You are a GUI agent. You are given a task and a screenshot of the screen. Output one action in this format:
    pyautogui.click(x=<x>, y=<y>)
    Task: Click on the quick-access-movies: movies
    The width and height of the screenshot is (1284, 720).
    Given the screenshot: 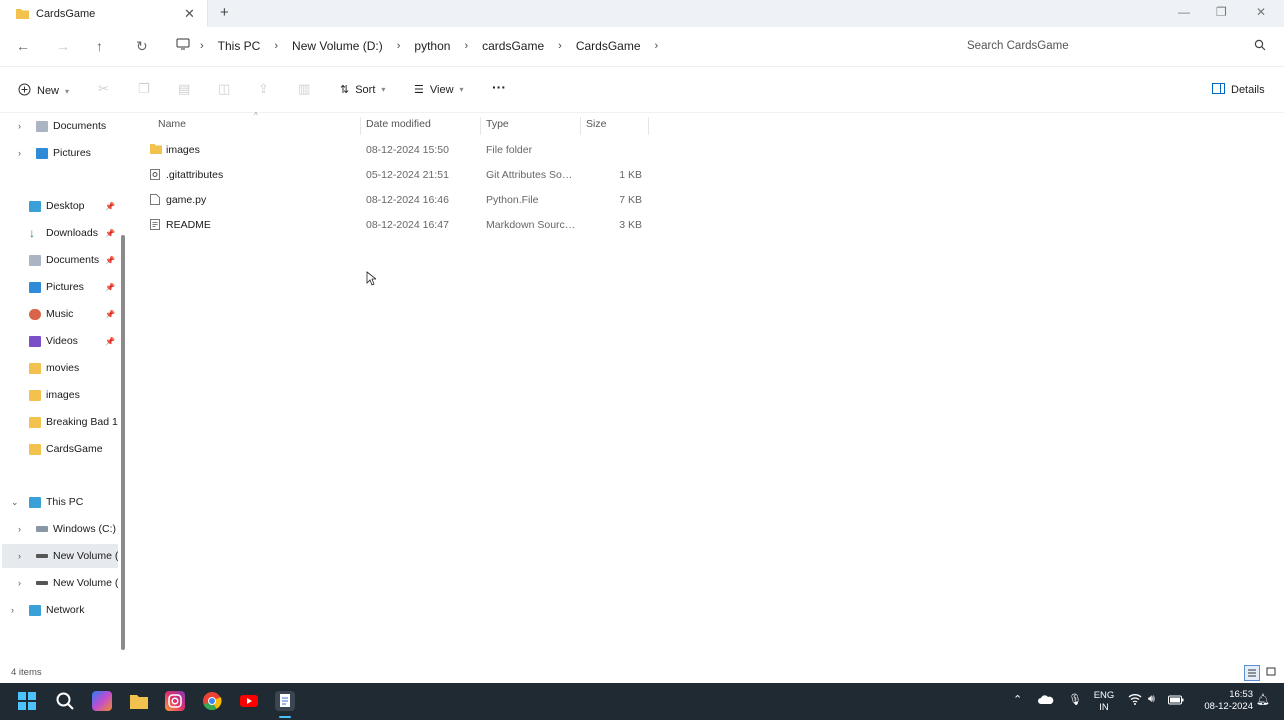 What is the action you would take?
    pyautogui.click(x=59, y=368)
    